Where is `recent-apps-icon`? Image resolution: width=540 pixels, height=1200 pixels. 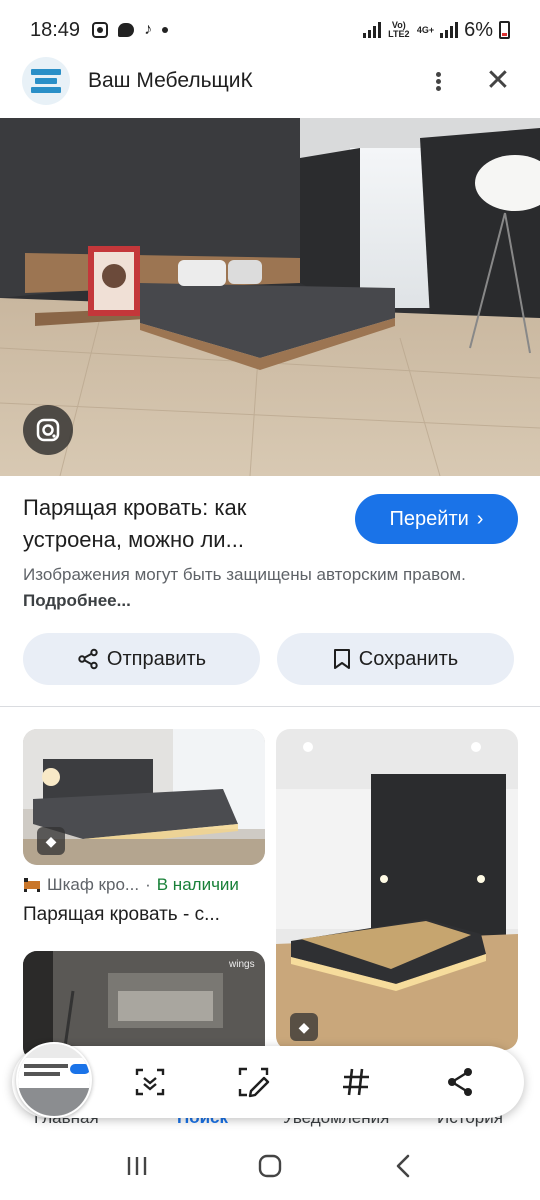
recent-apps-icon is located at coordinates (137, 1166).